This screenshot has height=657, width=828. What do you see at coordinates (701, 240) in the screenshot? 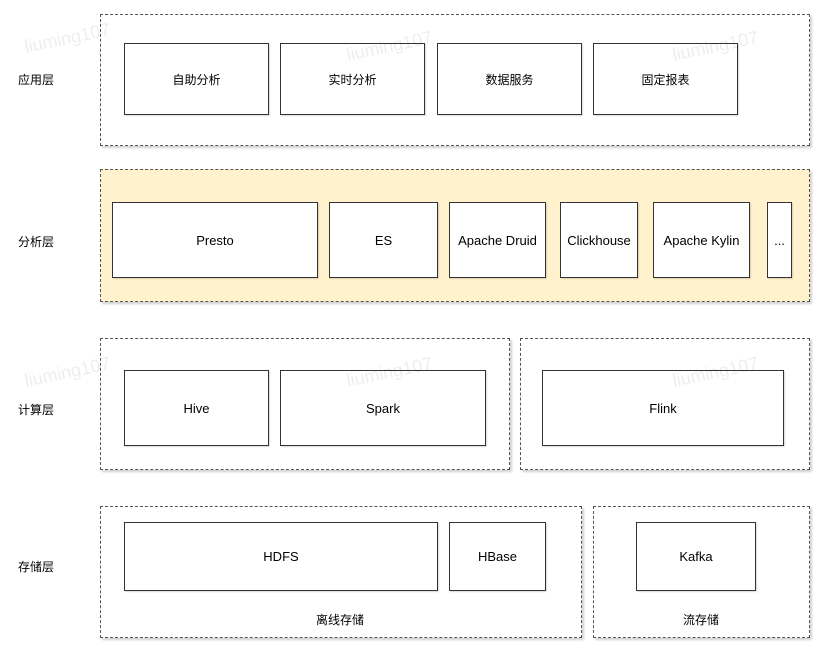
I see `box-apache-kylin: Apache Kylin` at bounding box center [701, 240].